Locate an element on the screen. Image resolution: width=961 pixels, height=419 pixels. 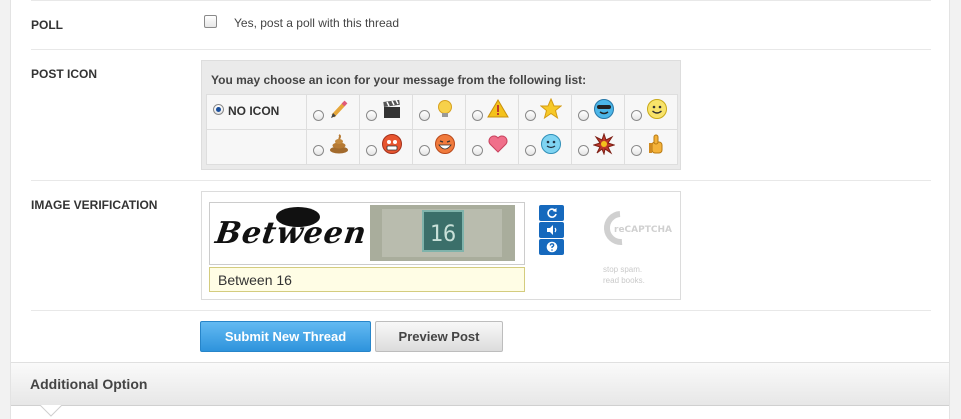
no-icon-option: NO ICON is located at coordinates (256, 112).